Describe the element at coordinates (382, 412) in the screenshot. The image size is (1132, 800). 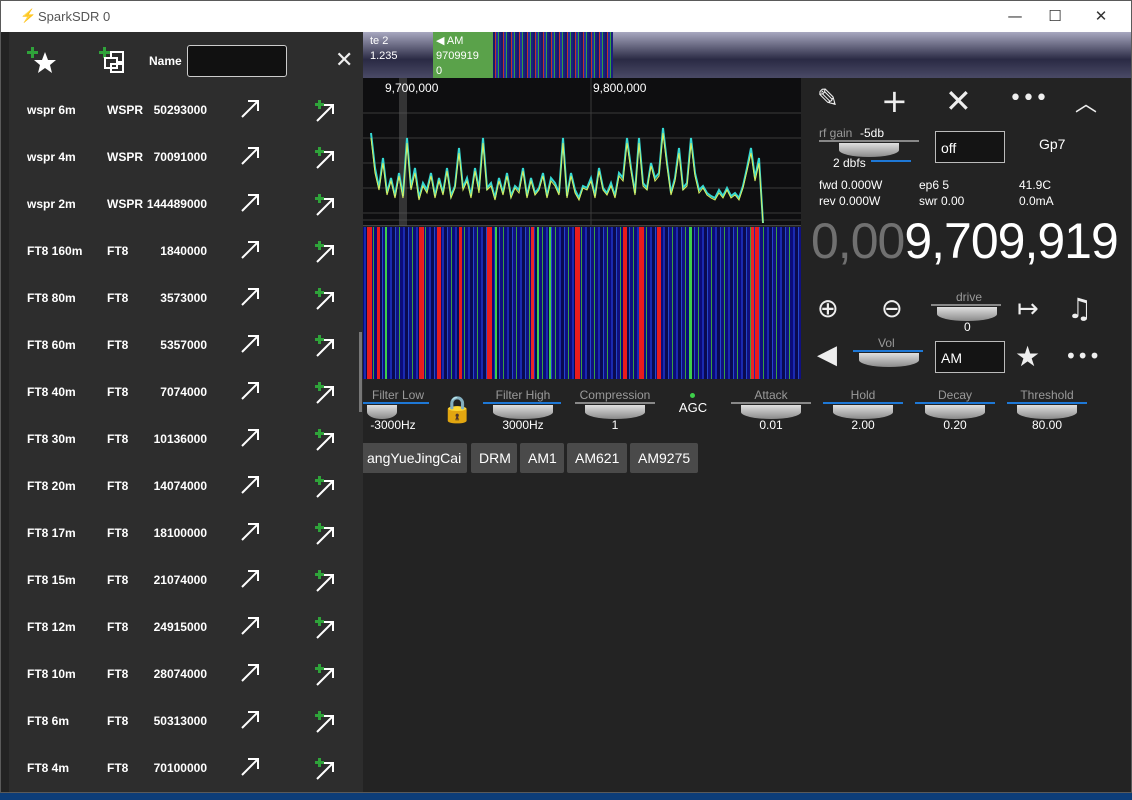
I see `filter-low-slider` at that location.